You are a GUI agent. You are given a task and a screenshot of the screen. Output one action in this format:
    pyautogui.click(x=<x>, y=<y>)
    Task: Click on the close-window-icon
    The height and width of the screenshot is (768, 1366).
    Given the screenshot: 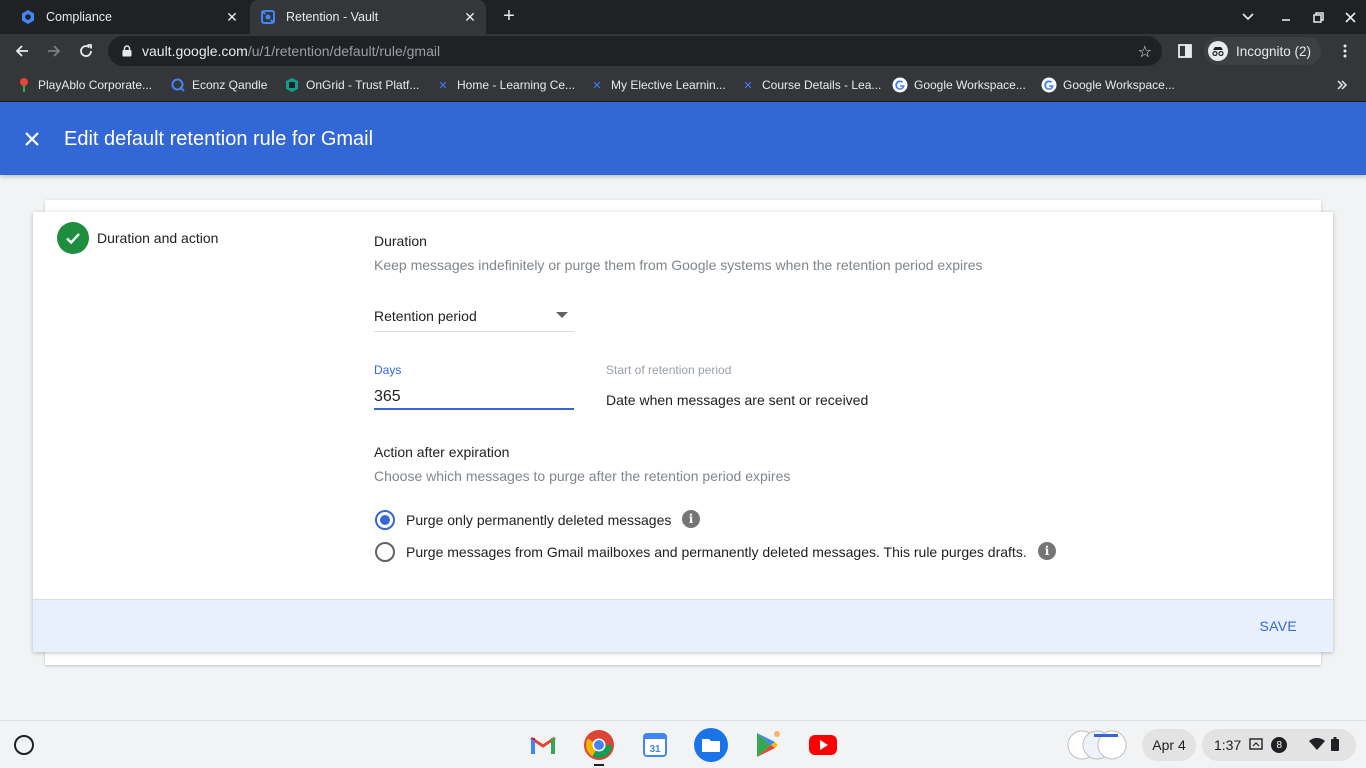 What is the action you would take?
    pyautogui.click(x=1350, y=17)
    